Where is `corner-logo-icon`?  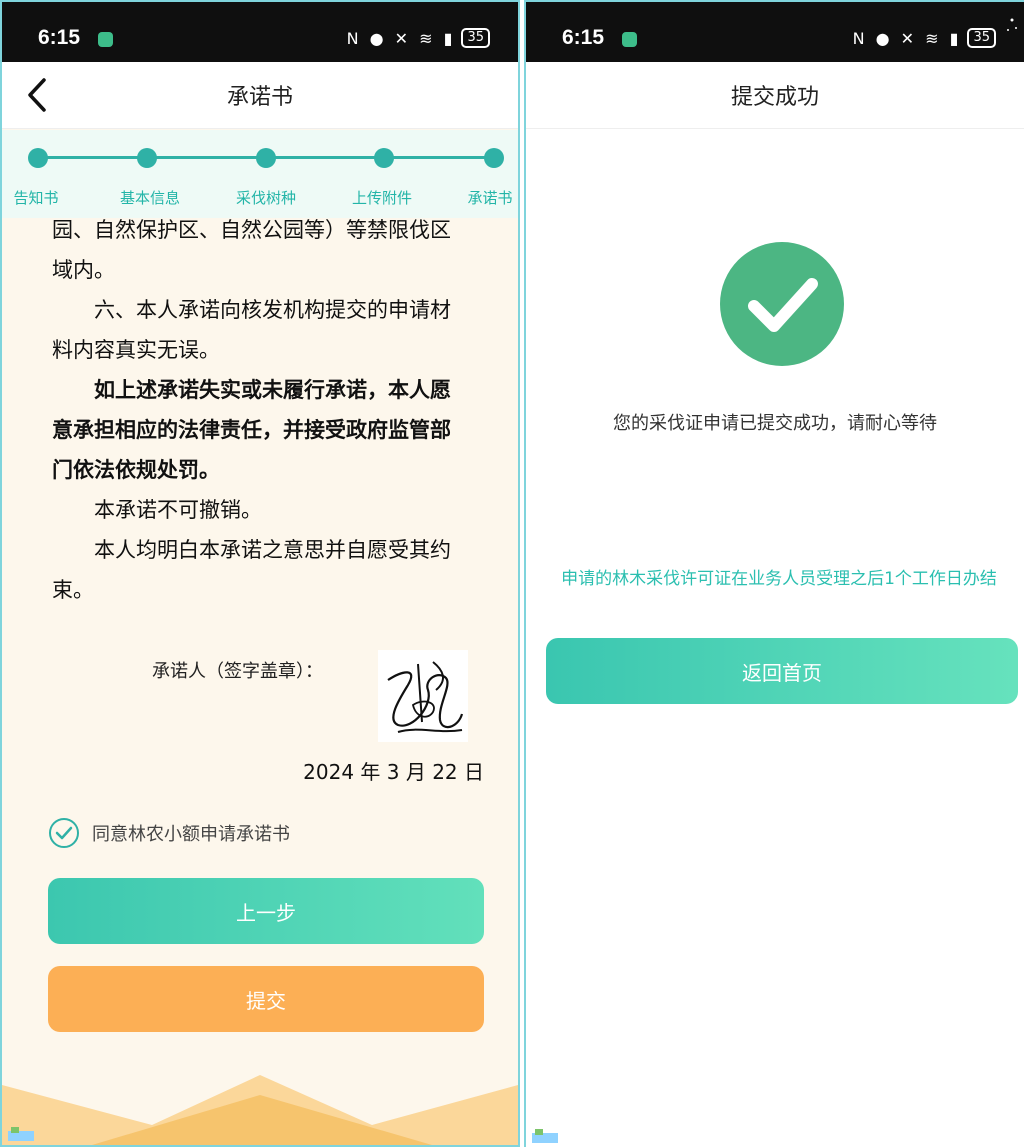 corner-logo-icon is located at coordinates (21, 1134).